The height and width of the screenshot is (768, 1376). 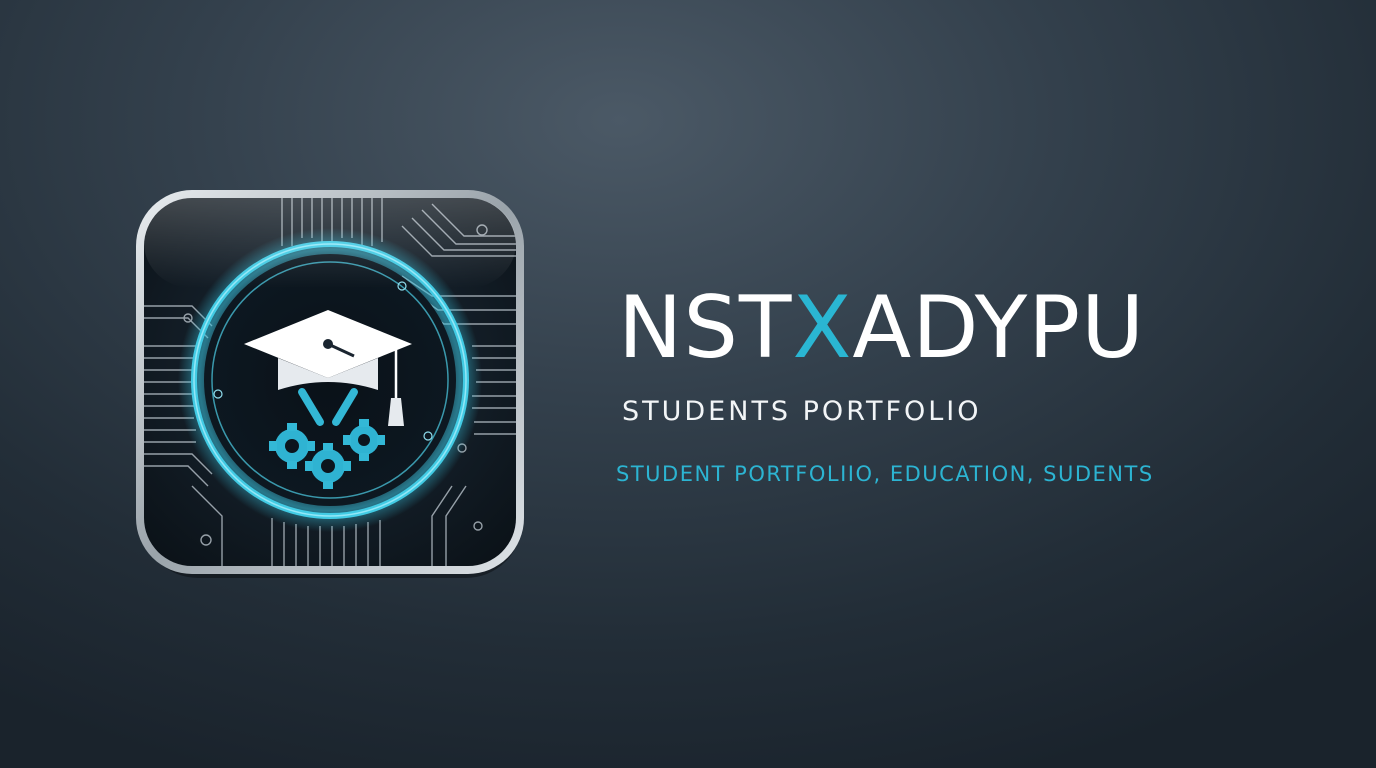 I want to click on graduation-cap-icon, so click(x=330, y=384).